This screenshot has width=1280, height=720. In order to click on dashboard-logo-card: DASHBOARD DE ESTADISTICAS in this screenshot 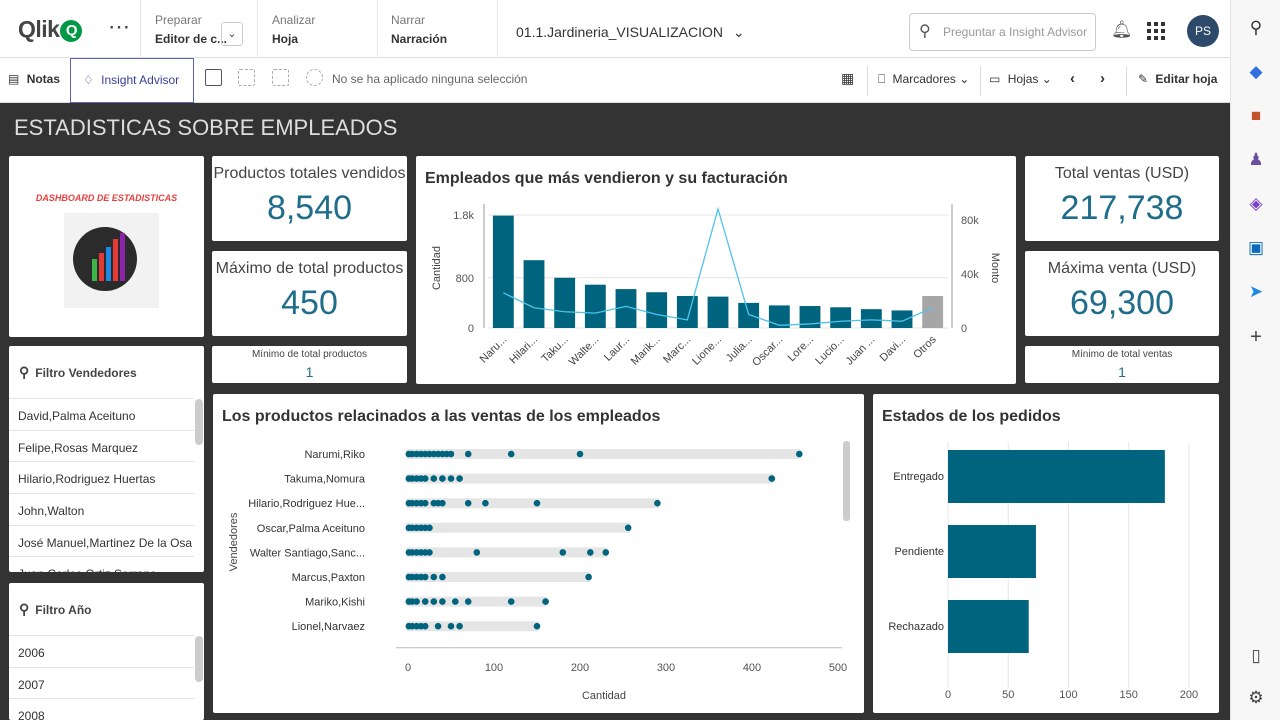, I will do `click(106, 246)`.